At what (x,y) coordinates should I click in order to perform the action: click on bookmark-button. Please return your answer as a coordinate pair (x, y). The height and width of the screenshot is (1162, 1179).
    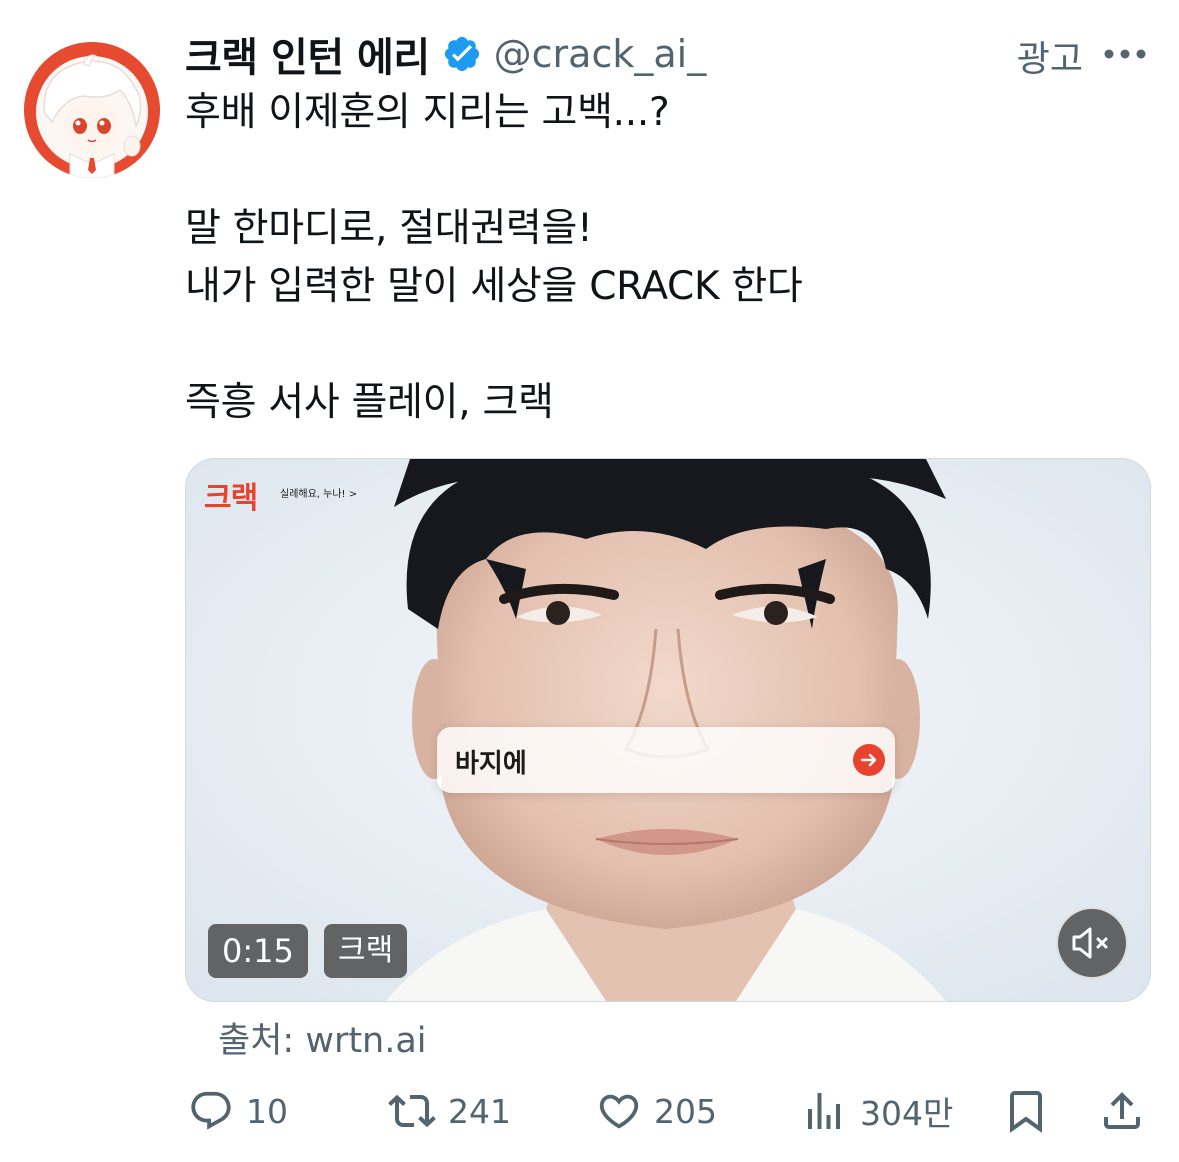
    Looking at the image, I should click on (1026, 1111).